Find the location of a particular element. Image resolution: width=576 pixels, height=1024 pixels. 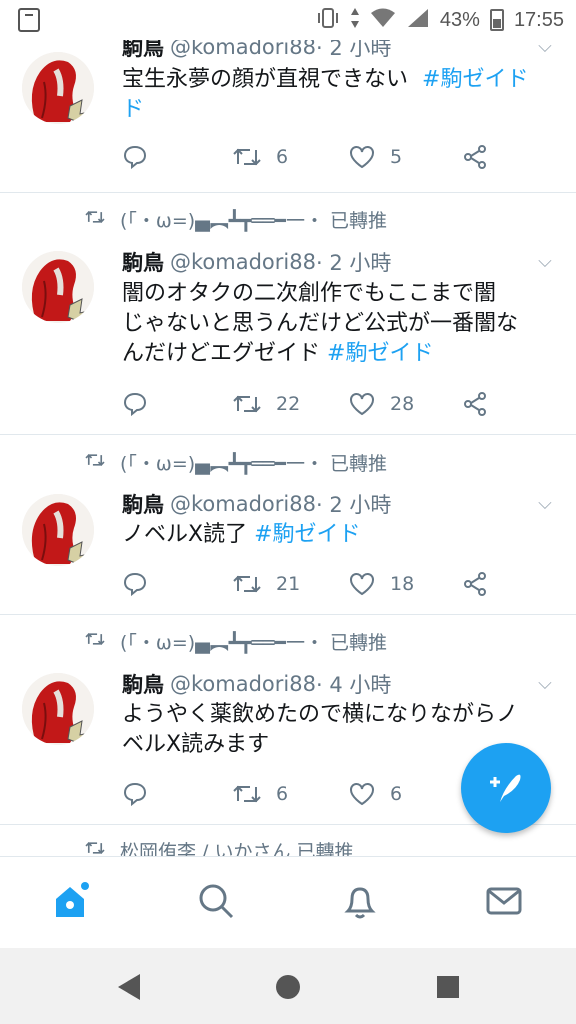

tab-messages is located at coordinates (504, 901).